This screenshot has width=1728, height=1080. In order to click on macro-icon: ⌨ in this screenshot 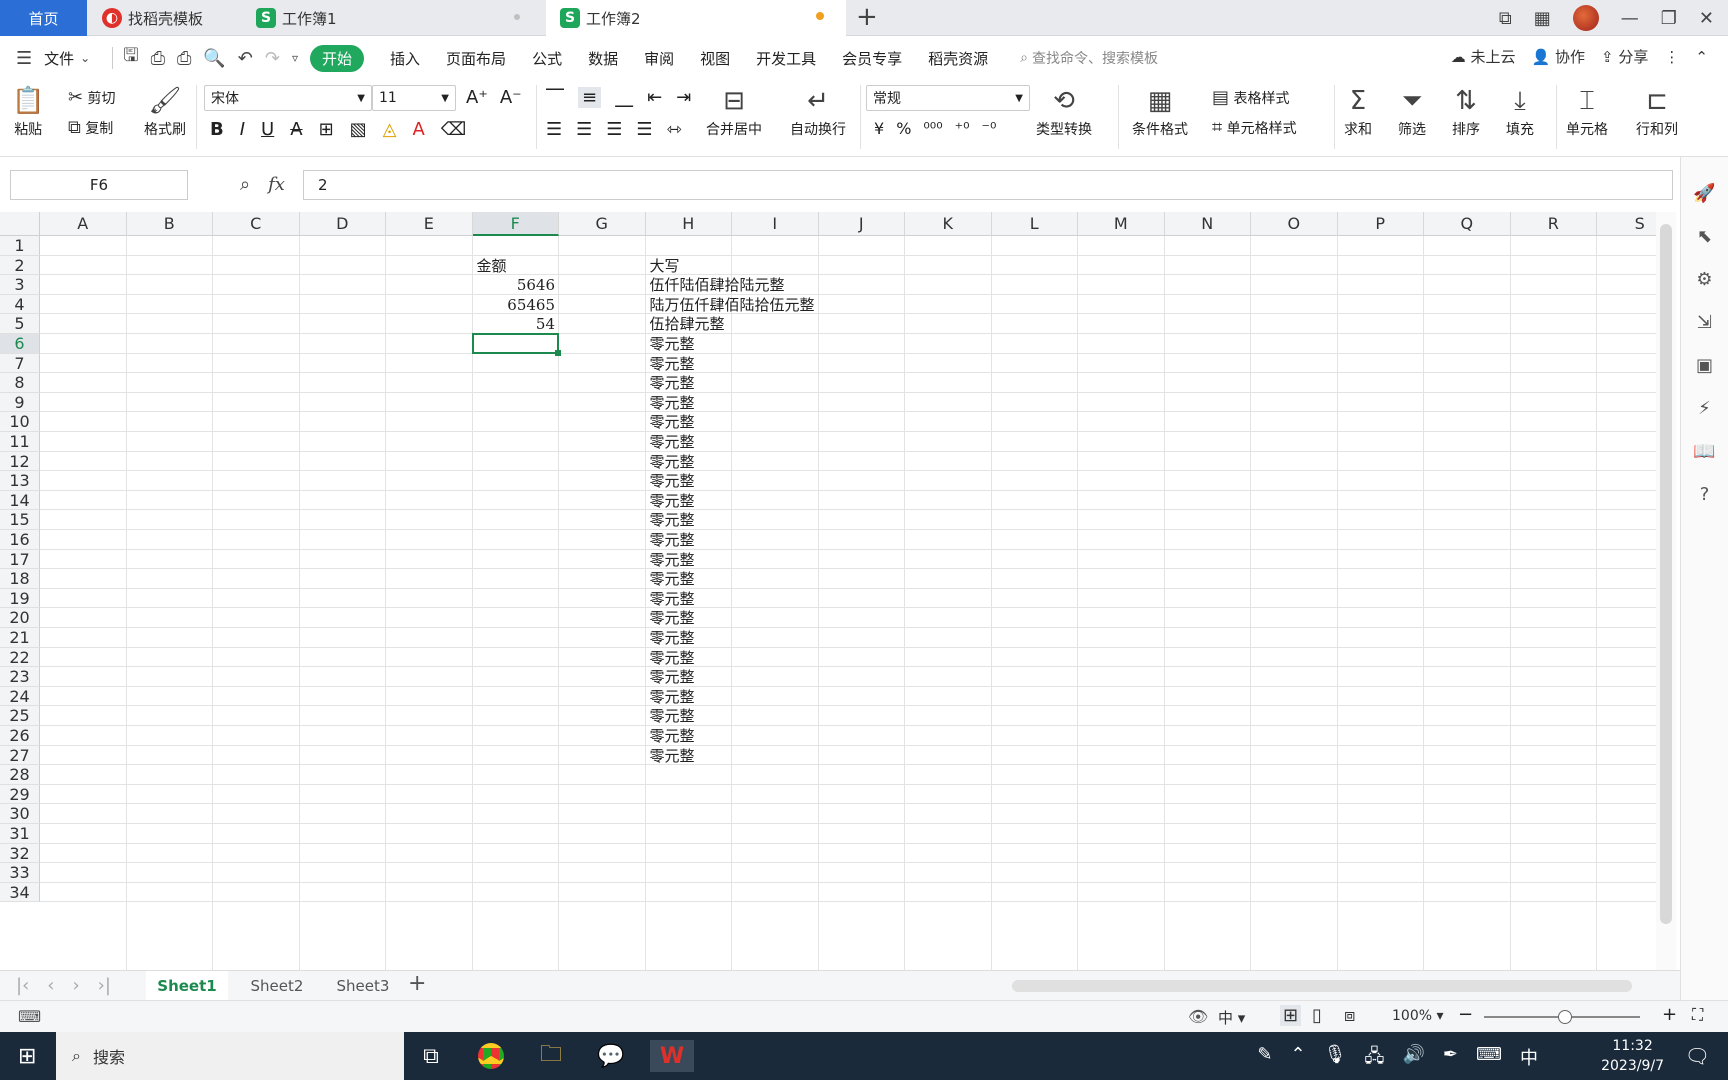, I will do `click(29, 1016)`.